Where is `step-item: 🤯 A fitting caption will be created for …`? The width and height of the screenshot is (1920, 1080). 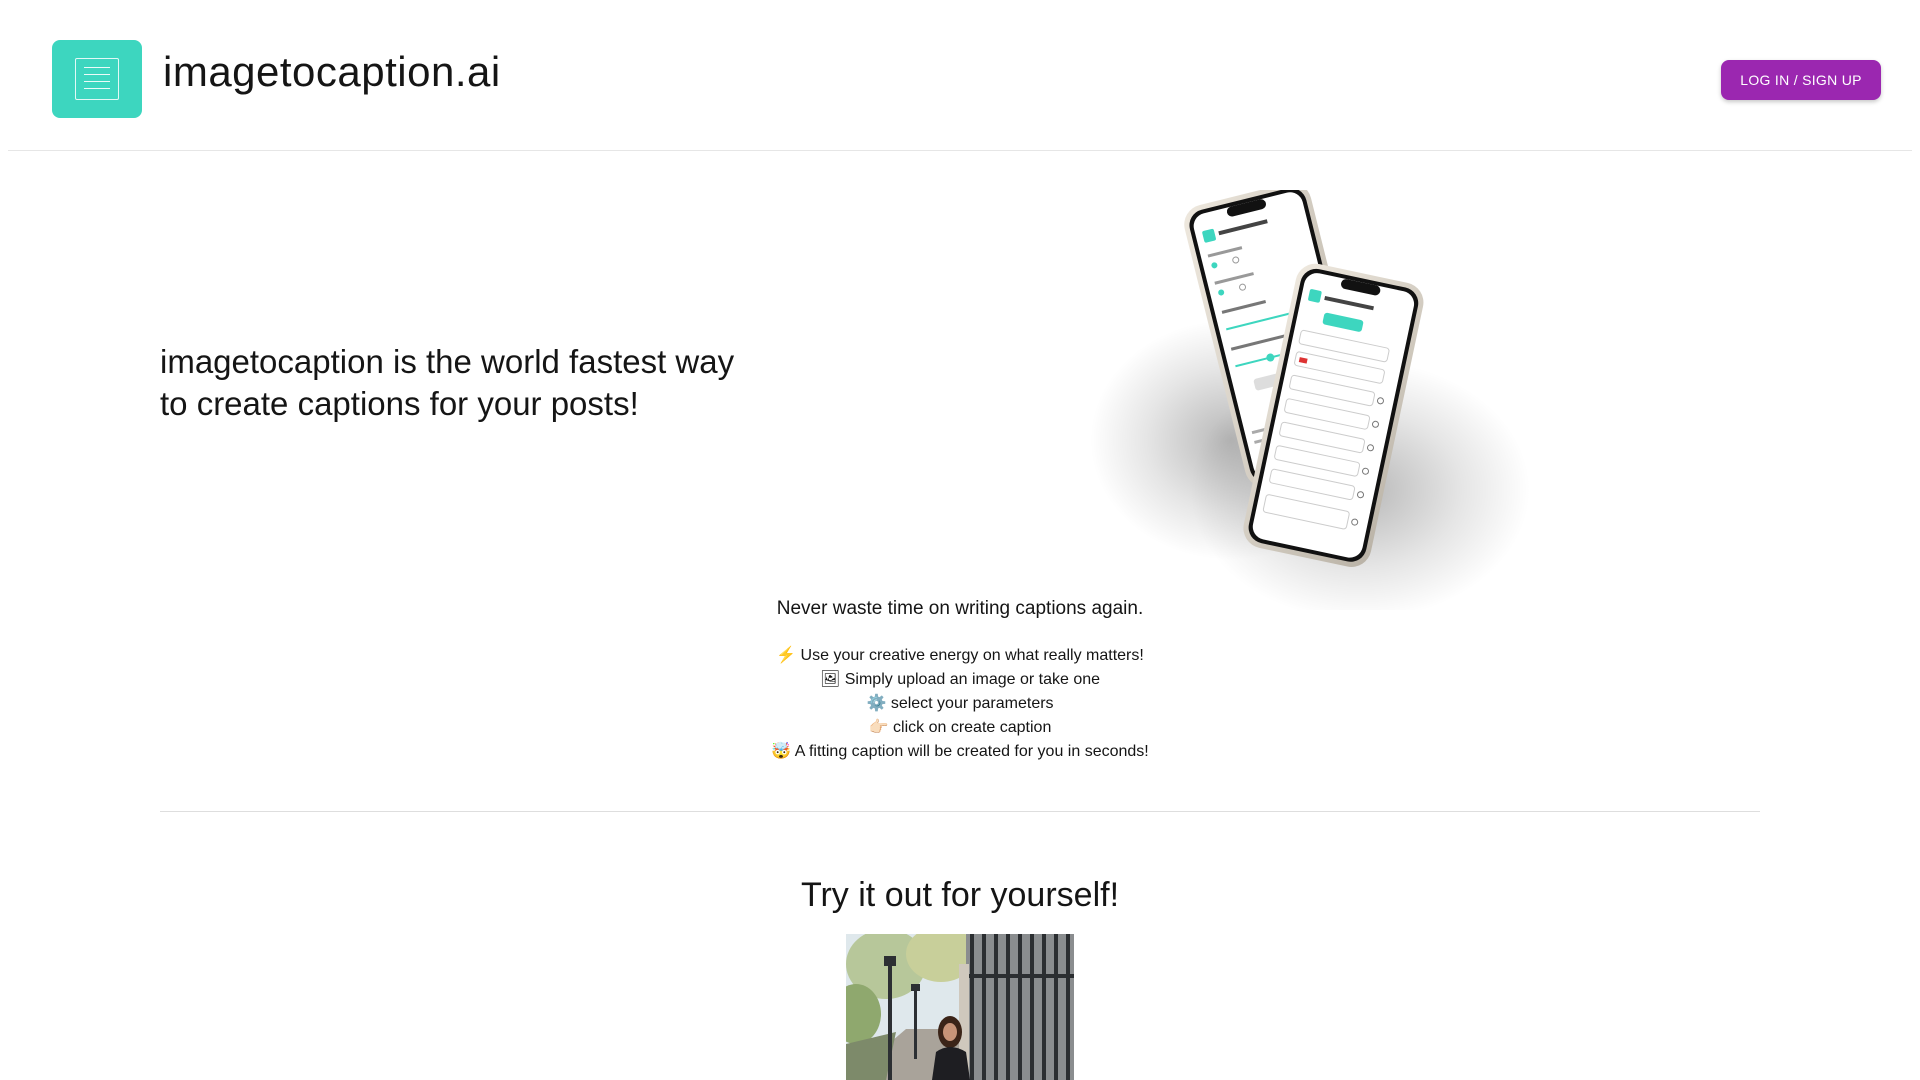
step-item: 🤯 A fitting caption will be created for … is located at coordinates (960, 751).